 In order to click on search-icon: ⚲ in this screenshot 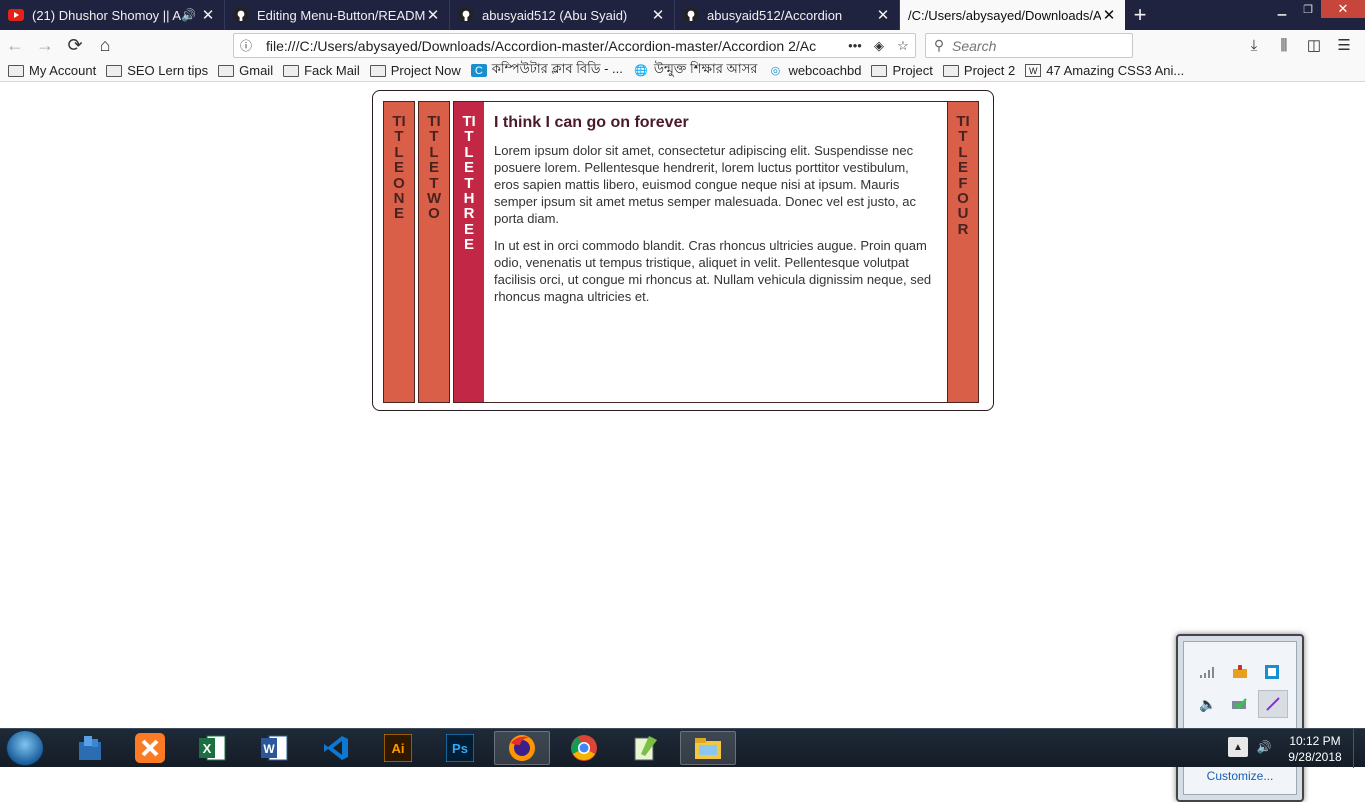, I will do `click(939, 45)`.